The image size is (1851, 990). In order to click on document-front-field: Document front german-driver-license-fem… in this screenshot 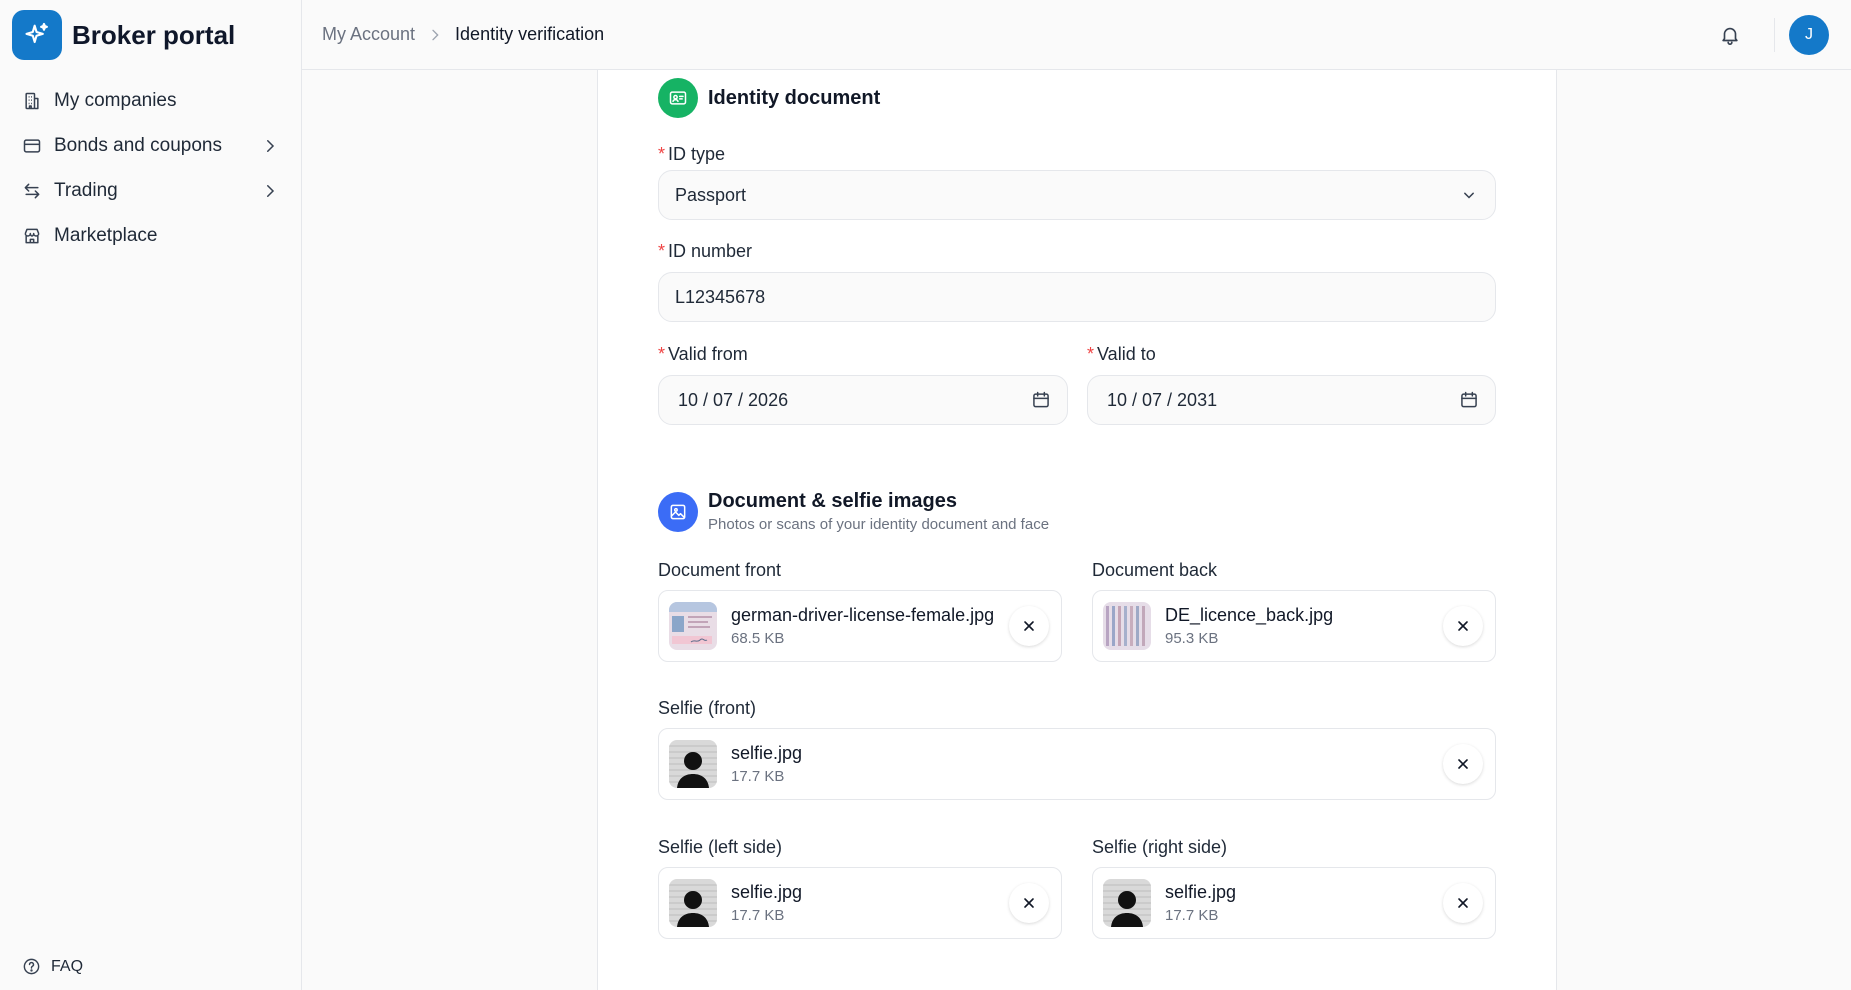, I will do `click(860, 611)`.